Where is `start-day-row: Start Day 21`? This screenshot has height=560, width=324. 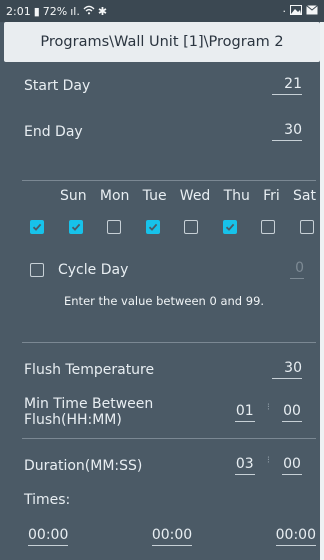
start-day-row: Start Day 21 is located at coordinates (163, 85).